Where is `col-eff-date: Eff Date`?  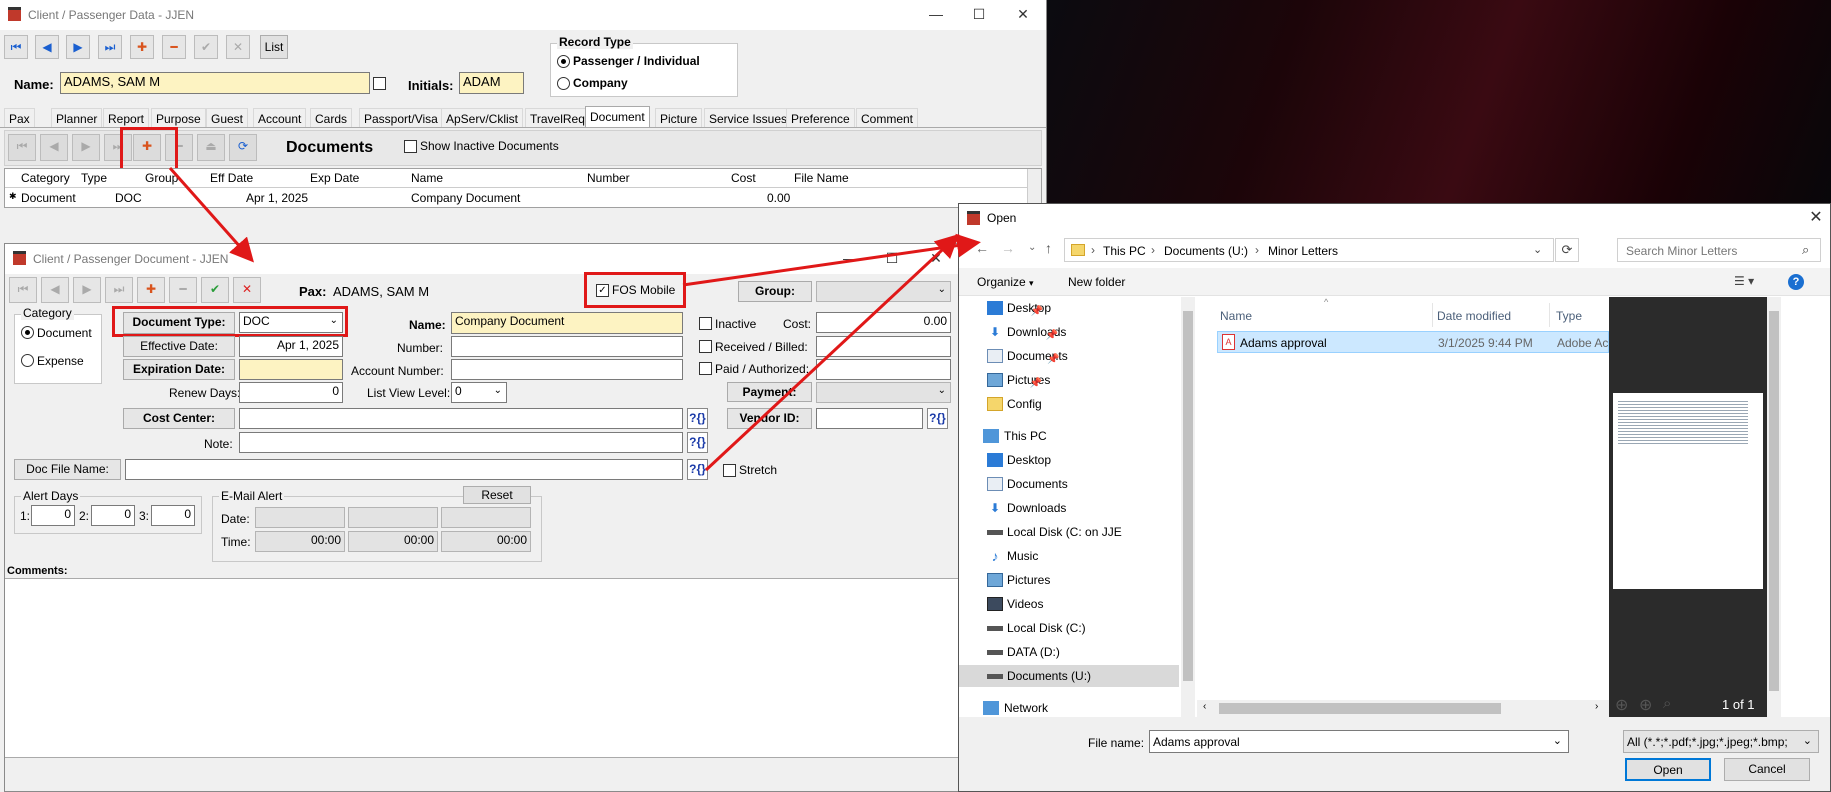
col-eff-date: Eff Date is located at coordinates (231, 178).